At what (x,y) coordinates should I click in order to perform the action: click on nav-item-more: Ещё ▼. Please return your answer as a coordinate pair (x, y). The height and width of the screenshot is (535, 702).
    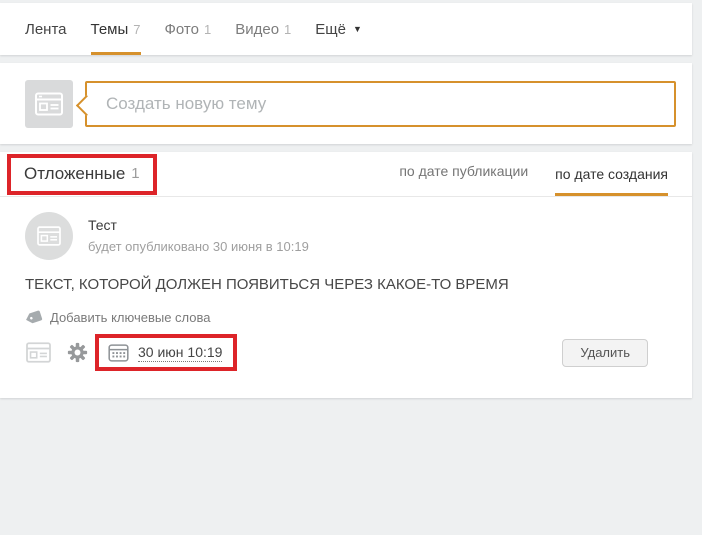
    Looking at the image, I should click on (338, 29).